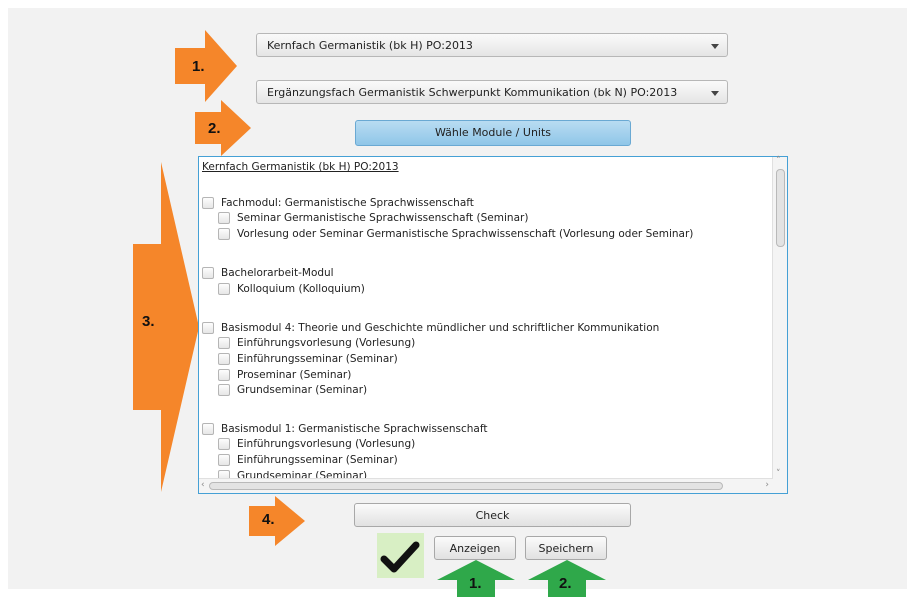 The width and height of the screenshot is (915, 597). I want to click on unit-label: Kolloquium (Kolloquium), so click(301, 289).